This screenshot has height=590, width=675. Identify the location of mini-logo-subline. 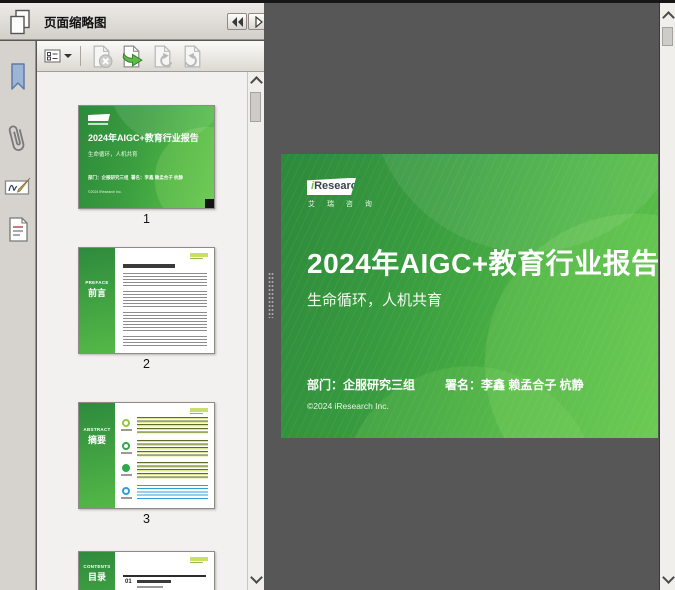
(98, 124).